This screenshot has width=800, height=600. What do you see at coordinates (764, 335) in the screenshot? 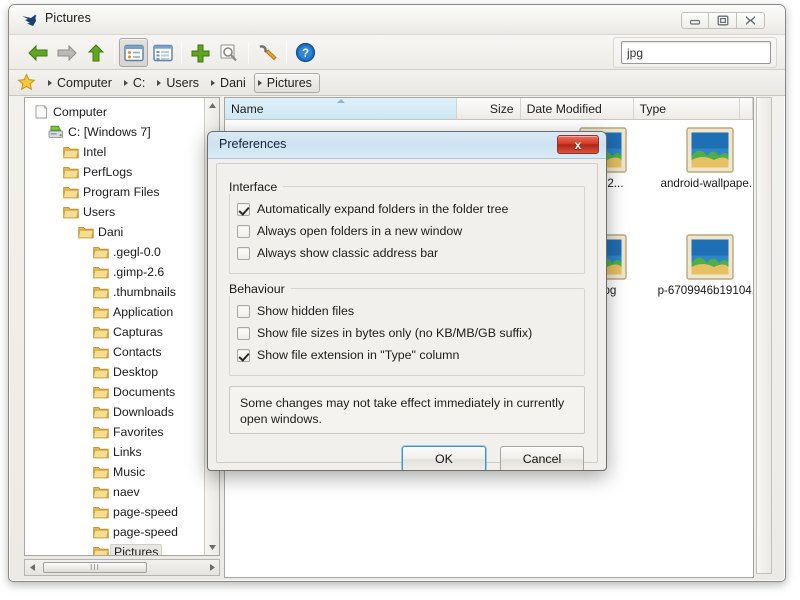
I see `file-list-vertical-scrollbar` at bounding box center [764, 335].